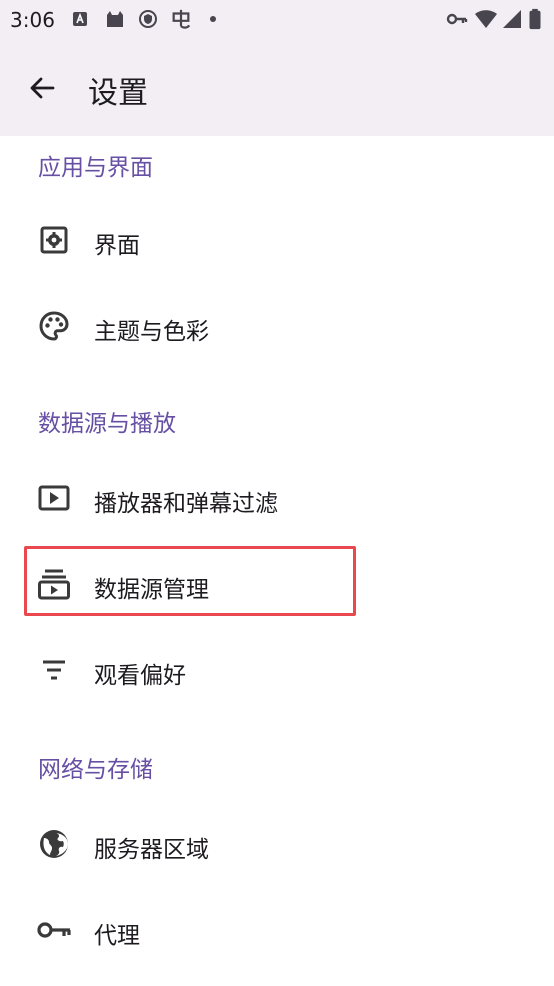  What do you see at coordinates (80, 19) in the screenshot?
I see `notification-a-icon` at bounding box center [80, 19].